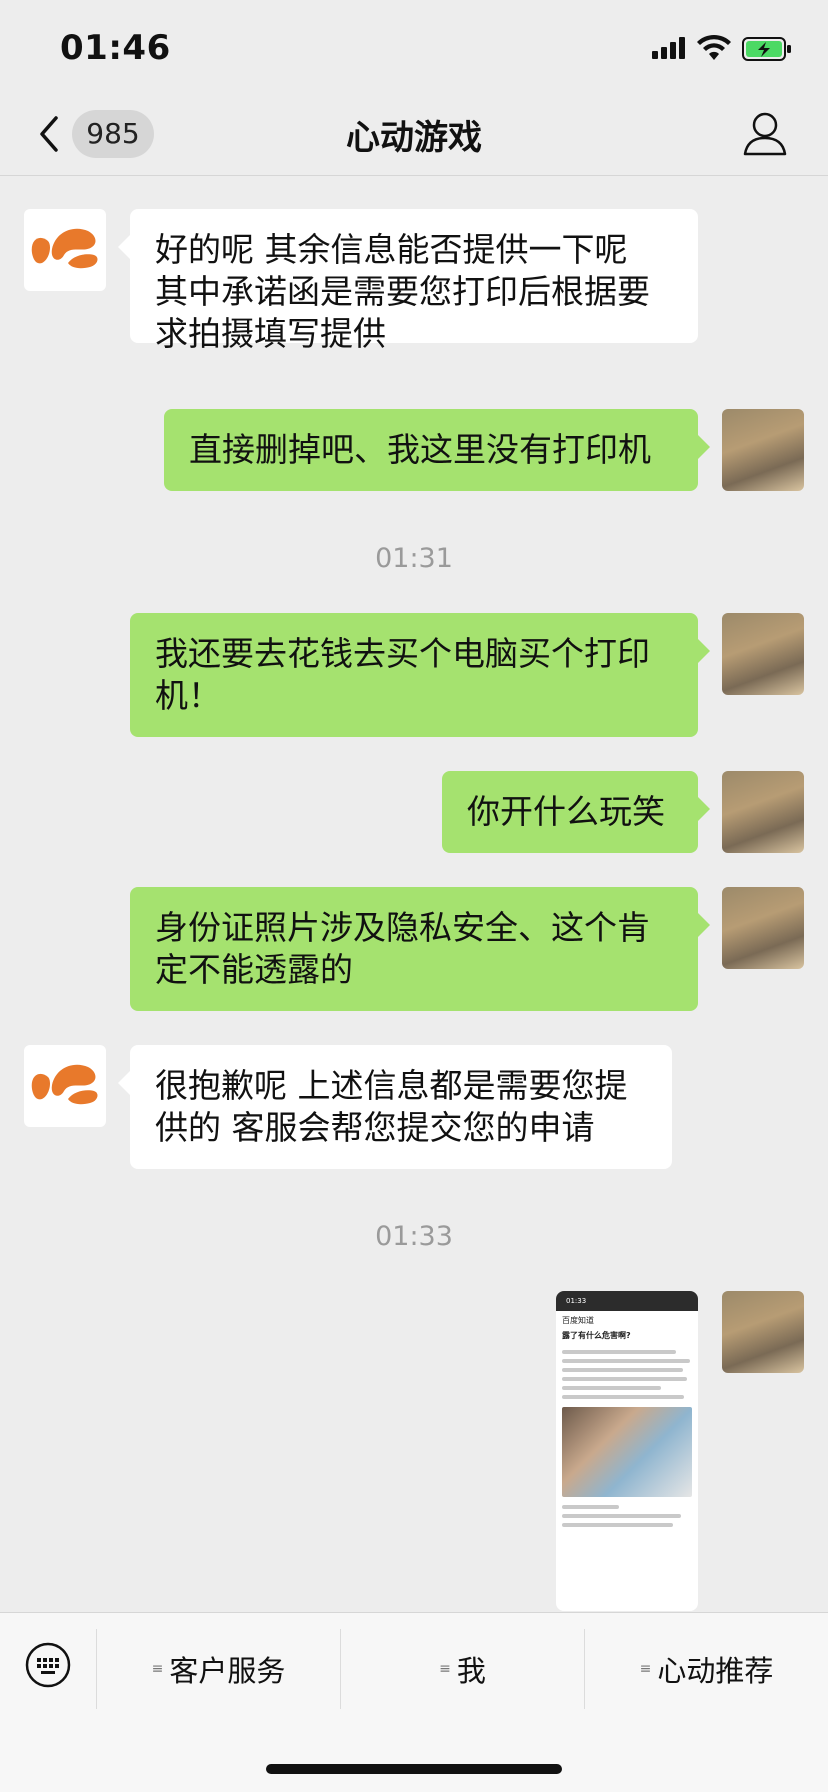  Describe the element at coordinates (420, 949) in the screenshot. I see `message-bubble-outgoing: 身份证照片涉及隐私安全、这个肯 定不能透露的` at that location.